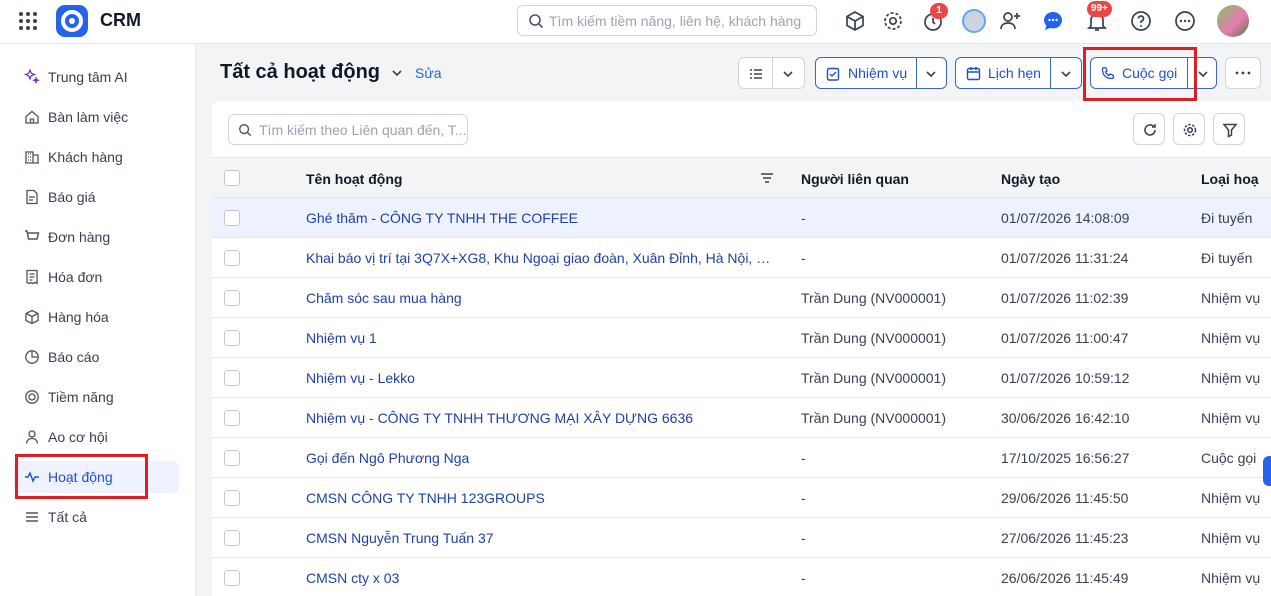 The height and width of the screenshot is (596, 1271). What do you see at coordinates (1140, 74) in the screenshot?
I see `highlight-box` at bounding box center [1140, 74].